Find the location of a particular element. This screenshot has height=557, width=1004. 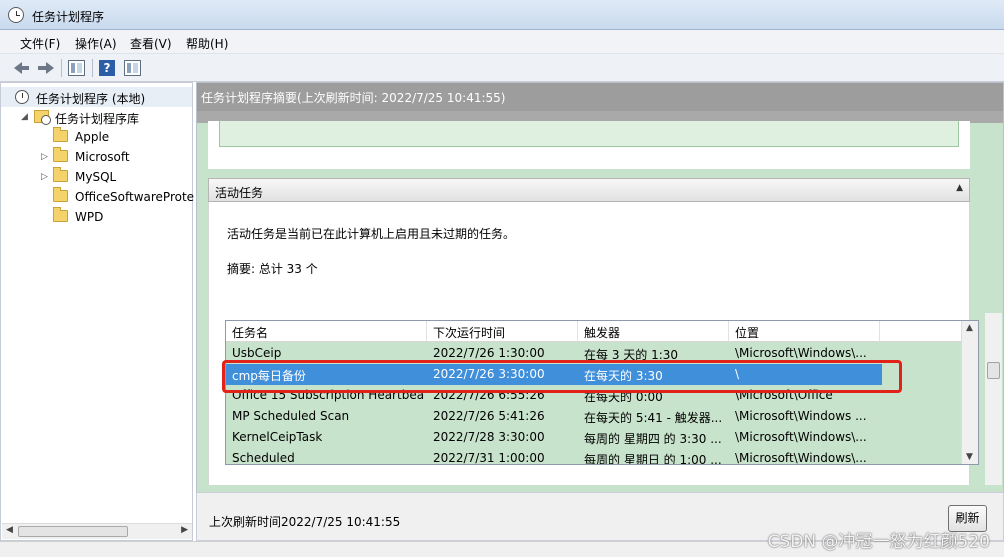

task-status-section is located at coordinates (589, 145).